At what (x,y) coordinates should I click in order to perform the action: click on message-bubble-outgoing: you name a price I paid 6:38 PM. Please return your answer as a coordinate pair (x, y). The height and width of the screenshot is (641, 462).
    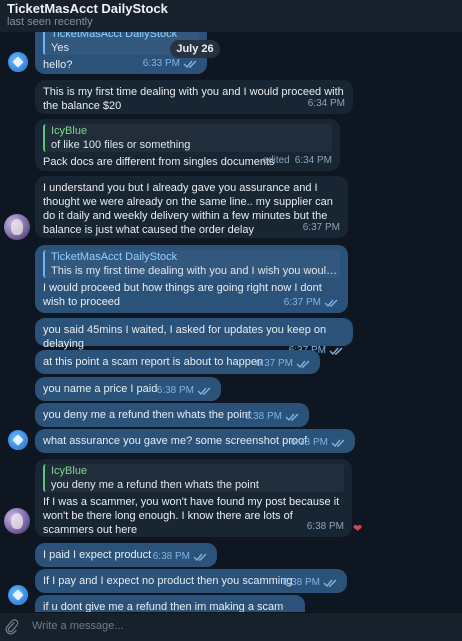
    Looking at the image, I should click on (128, 389).